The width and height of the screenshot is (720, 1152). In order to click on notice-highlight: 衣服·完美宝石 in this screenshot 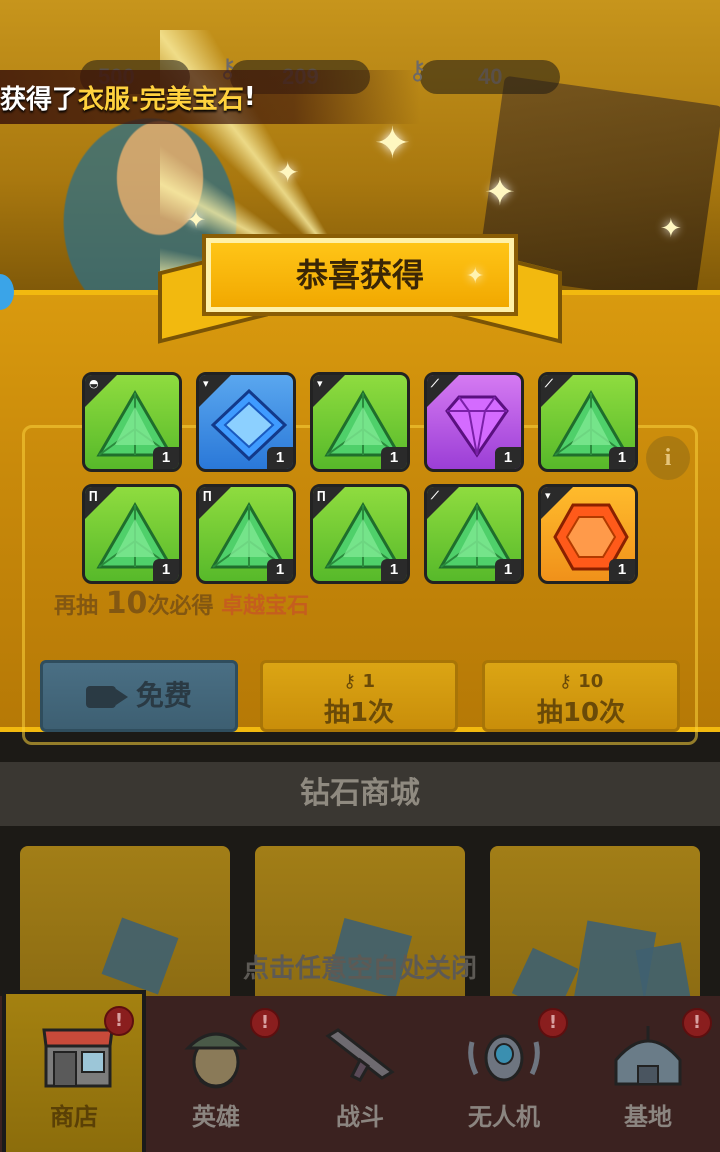, I will do `click(161, 99)`.